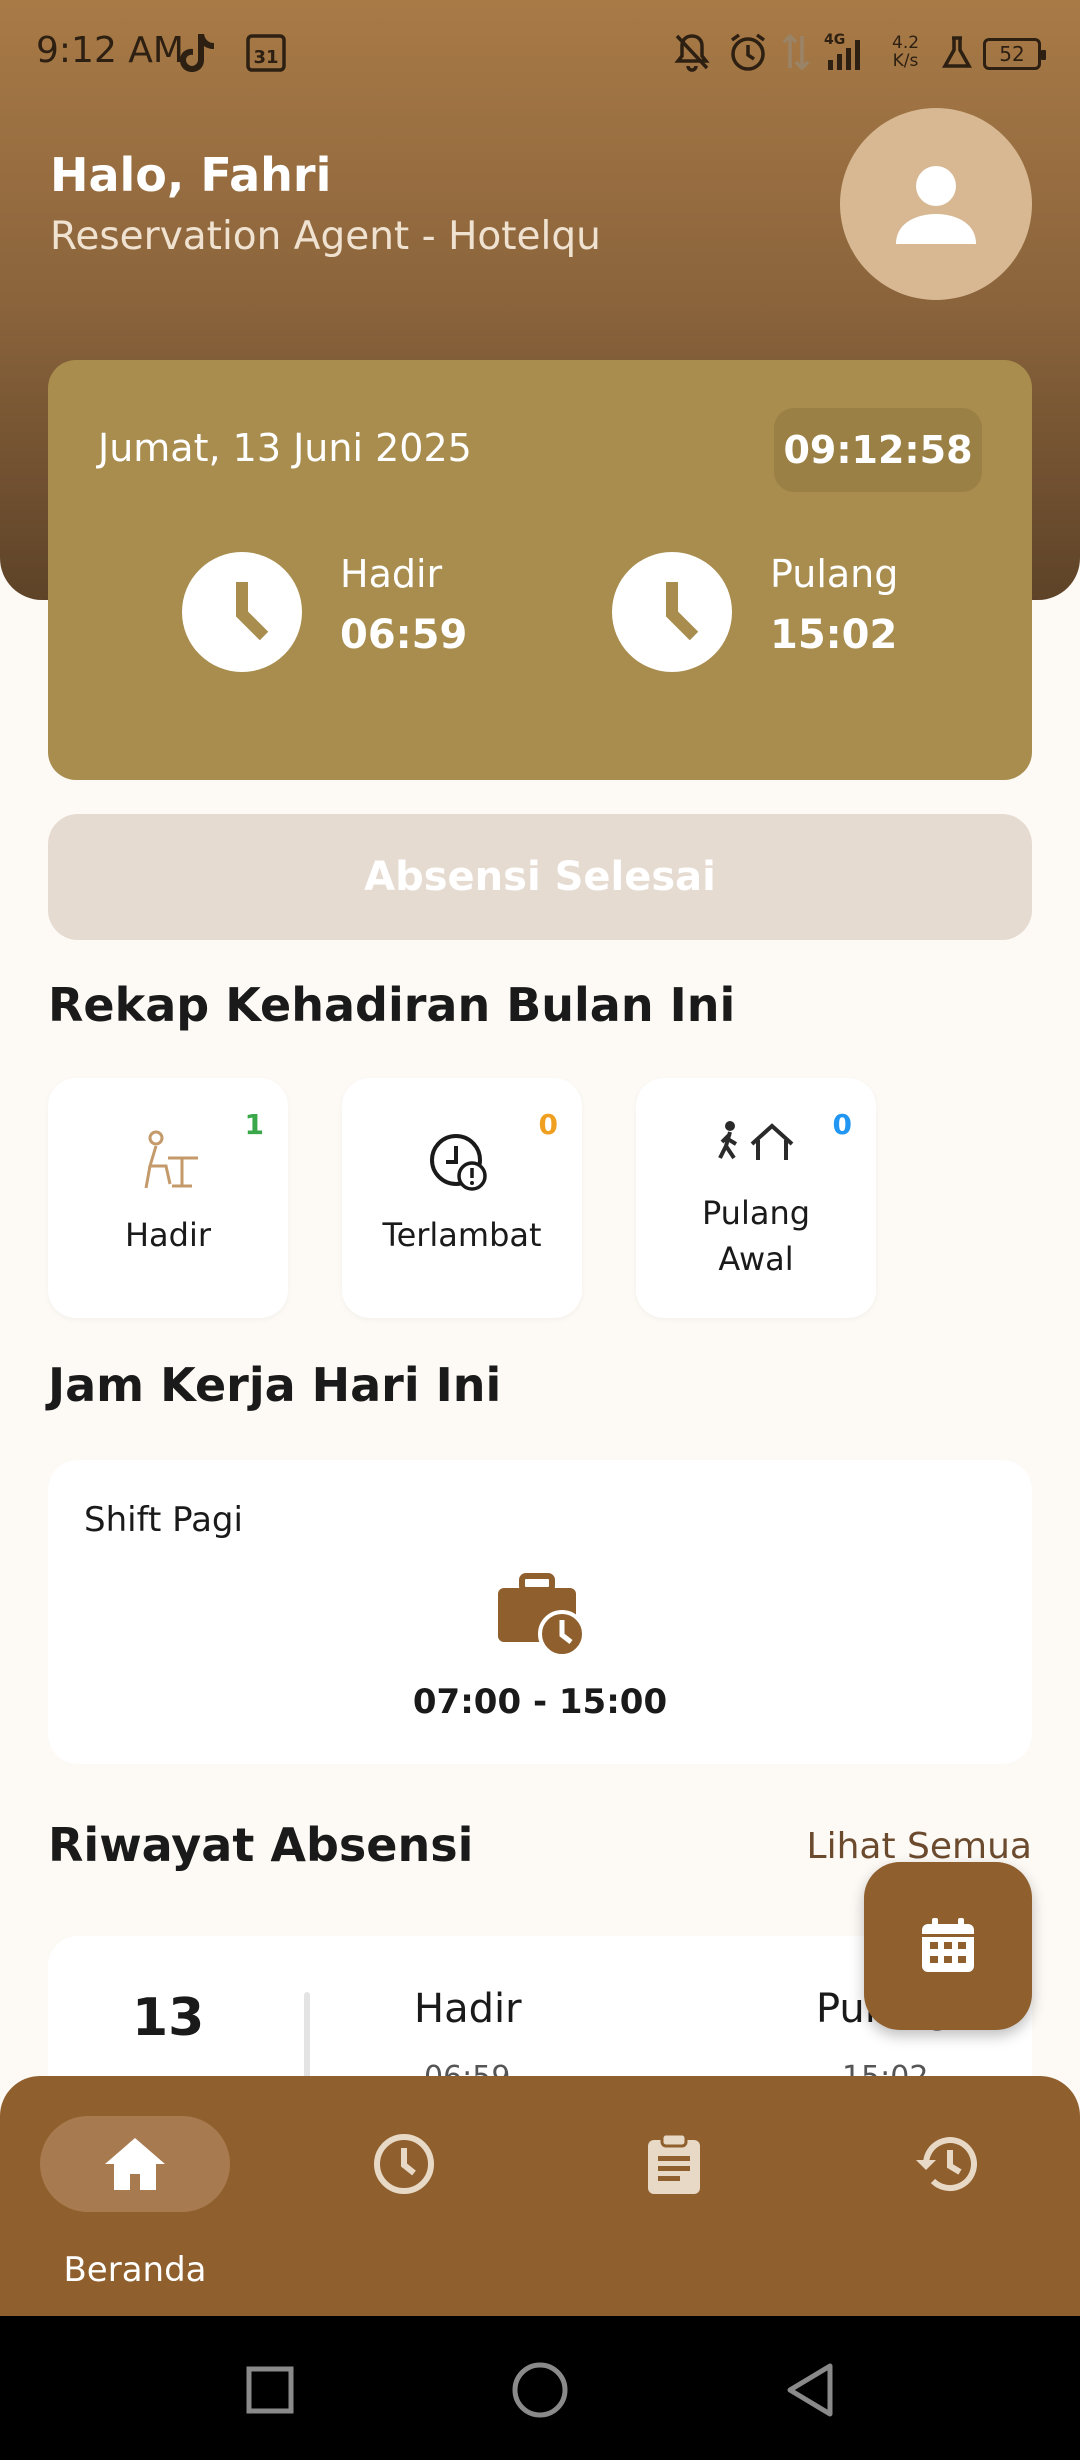 The width and height of the screenshot is (1080, 2460). What do you see at coordinates (834, 40) in the screenshot?
I see `svg-text: 4G` at bounding box center [834, 40].